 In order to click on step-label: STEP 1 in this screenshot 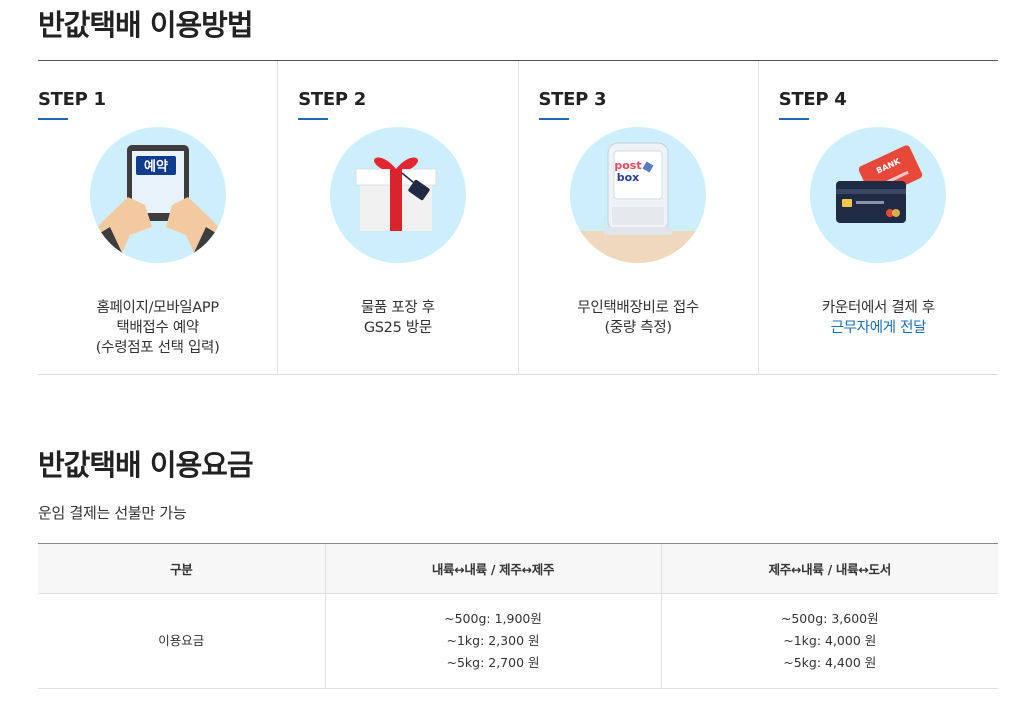, I will do `click(72, 99)`.